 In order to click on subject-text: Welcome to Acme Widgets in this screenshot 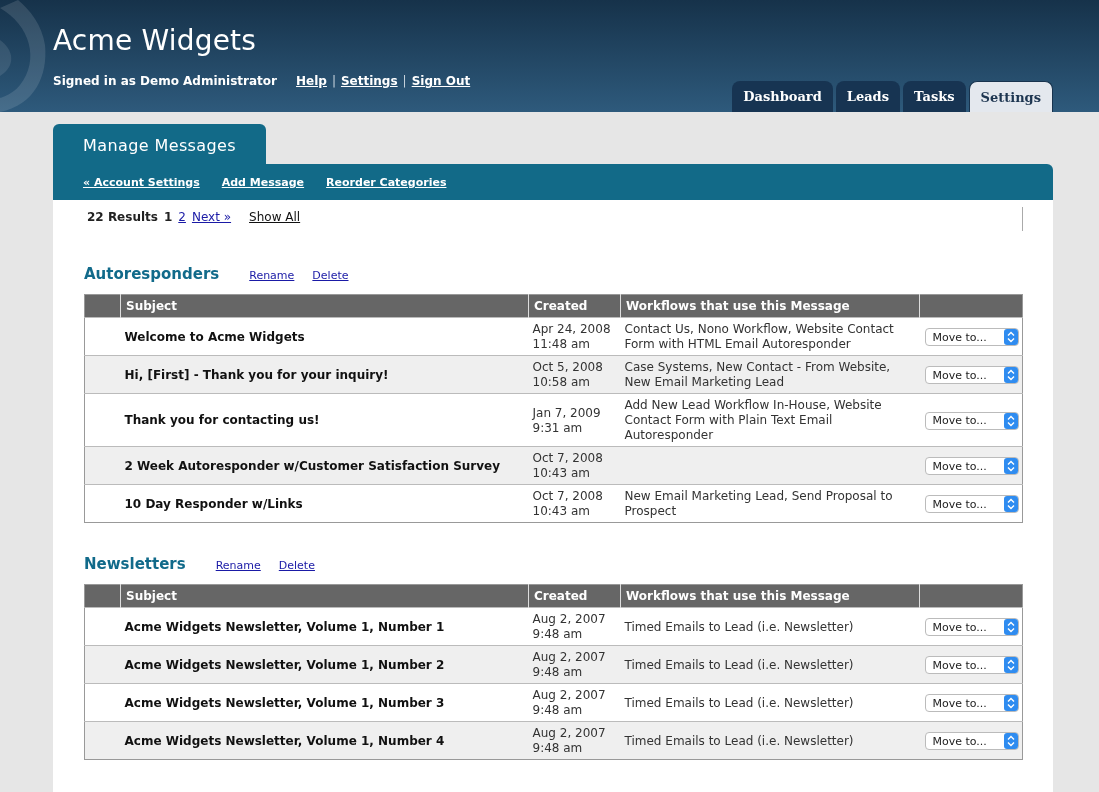, I will do `click(214, 336)`.